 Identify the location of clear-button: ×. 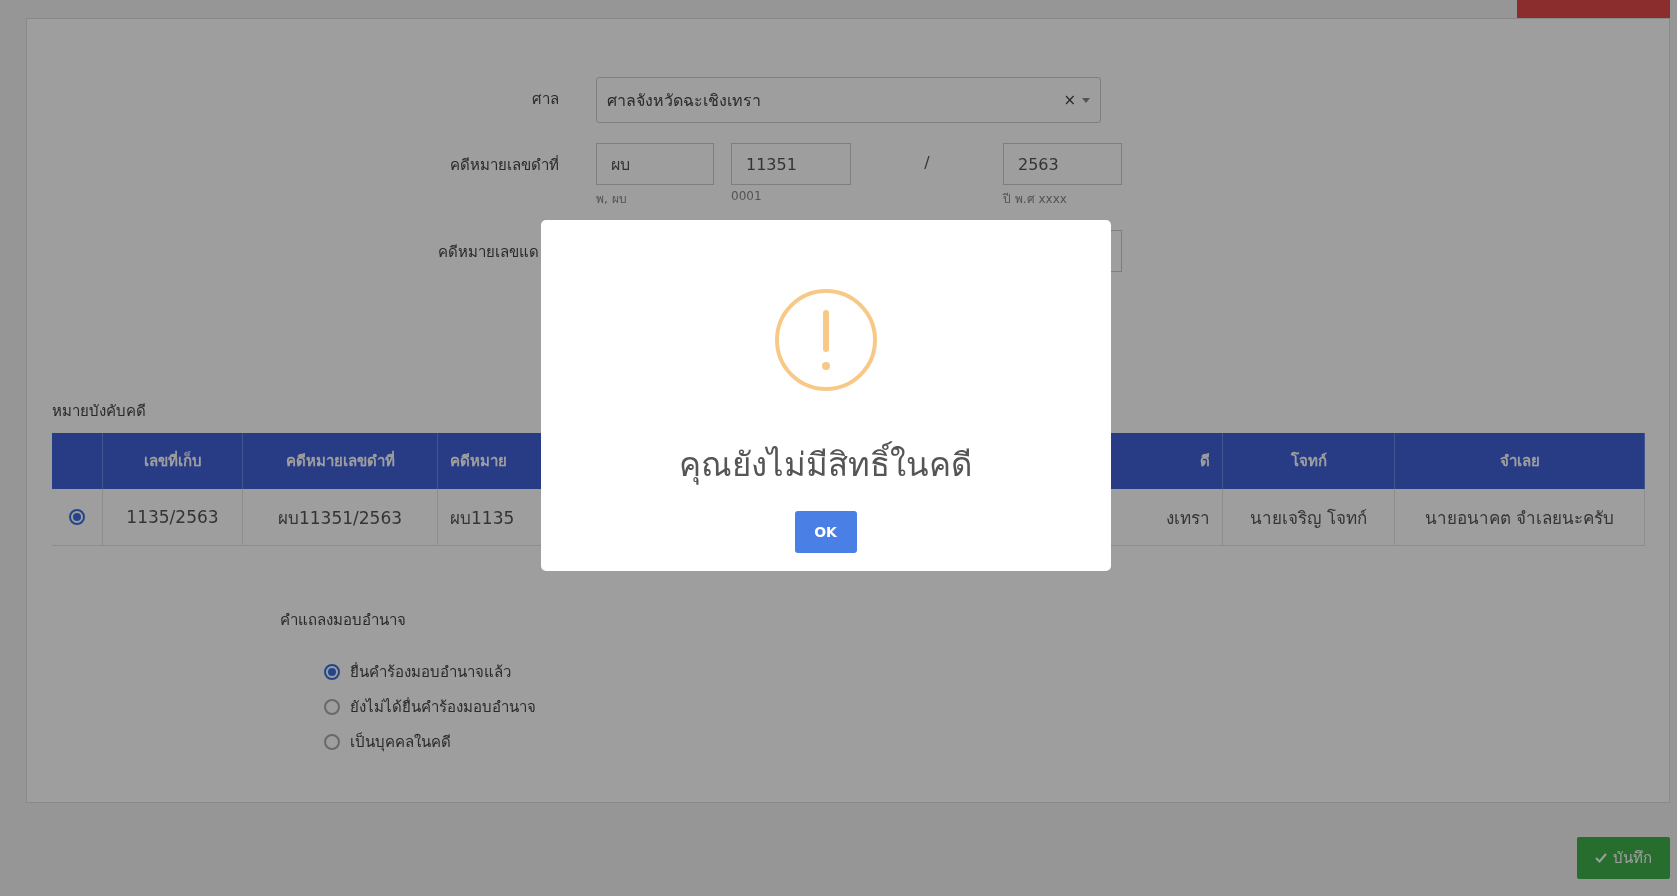
(1069, 100).